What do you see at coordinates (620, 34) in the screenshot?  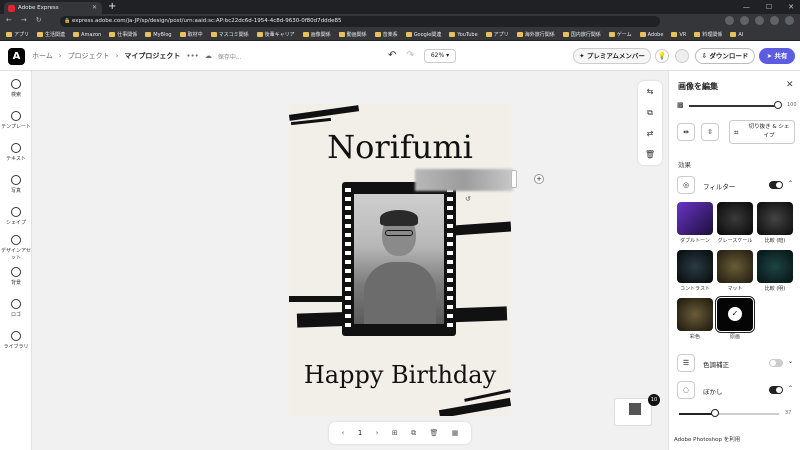 I see `bookmark: ゲーム` at bounding box center [620, 34].